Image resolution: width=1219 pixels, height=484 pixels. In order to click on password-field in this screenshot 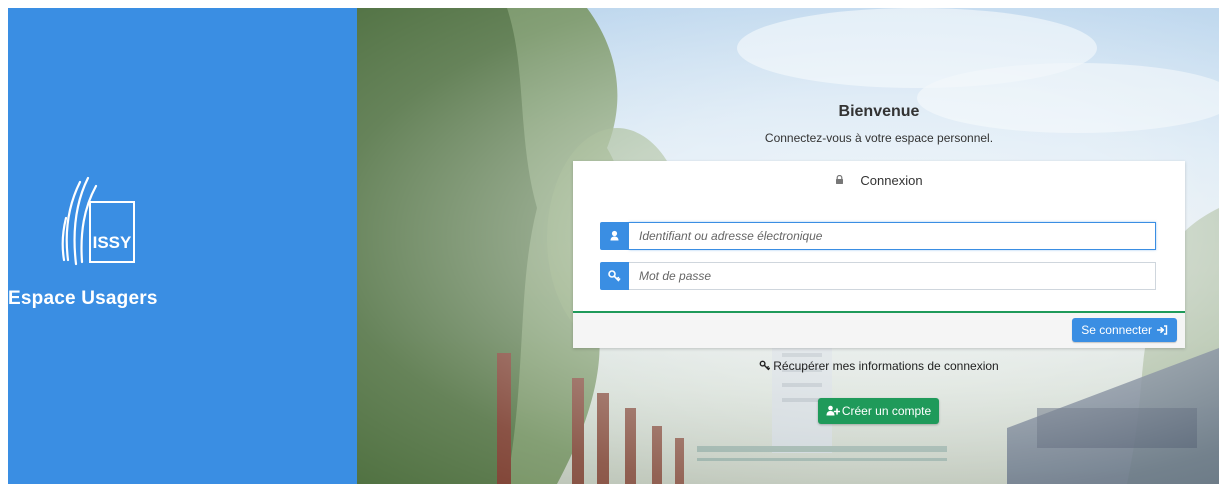, I will do `click(878, 276)`.